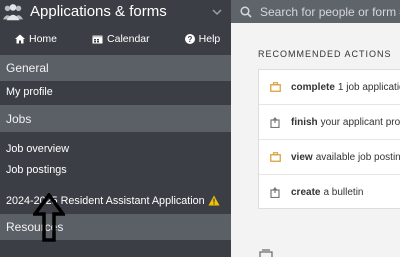 The height and width of the screenshot is (257, 400). Describe the element at coordinates (13, 12) in the screenshot. I see `people-group-icon` at that location.